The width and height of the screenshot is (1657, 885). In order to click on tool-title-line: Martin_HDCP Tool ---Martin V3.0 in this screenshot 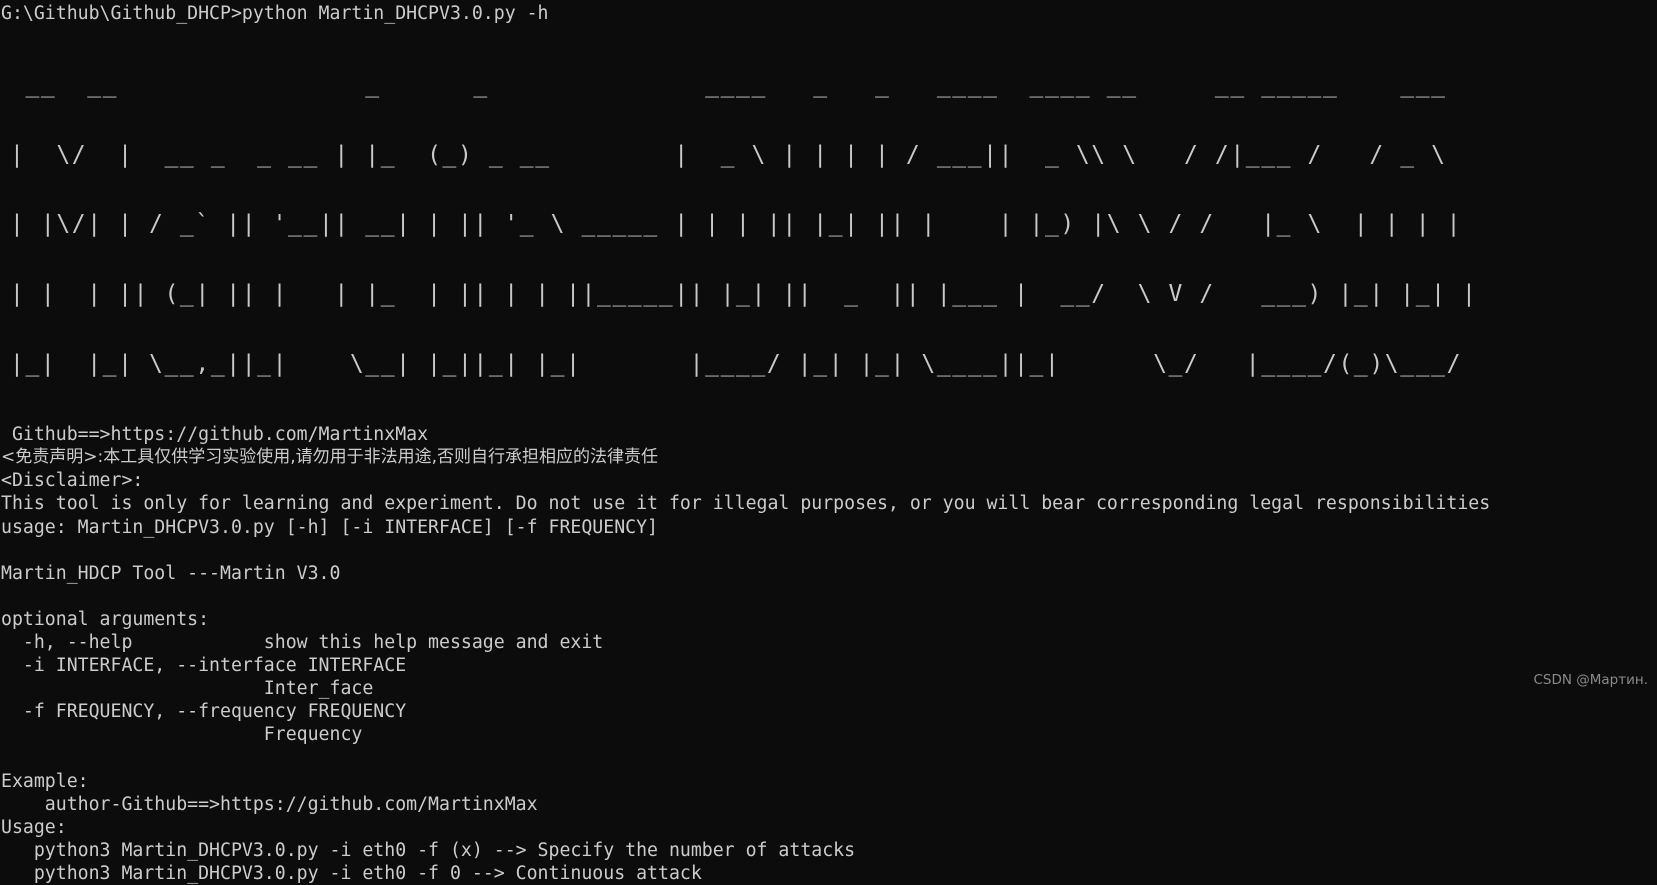, I will do `click(171, 573)`.